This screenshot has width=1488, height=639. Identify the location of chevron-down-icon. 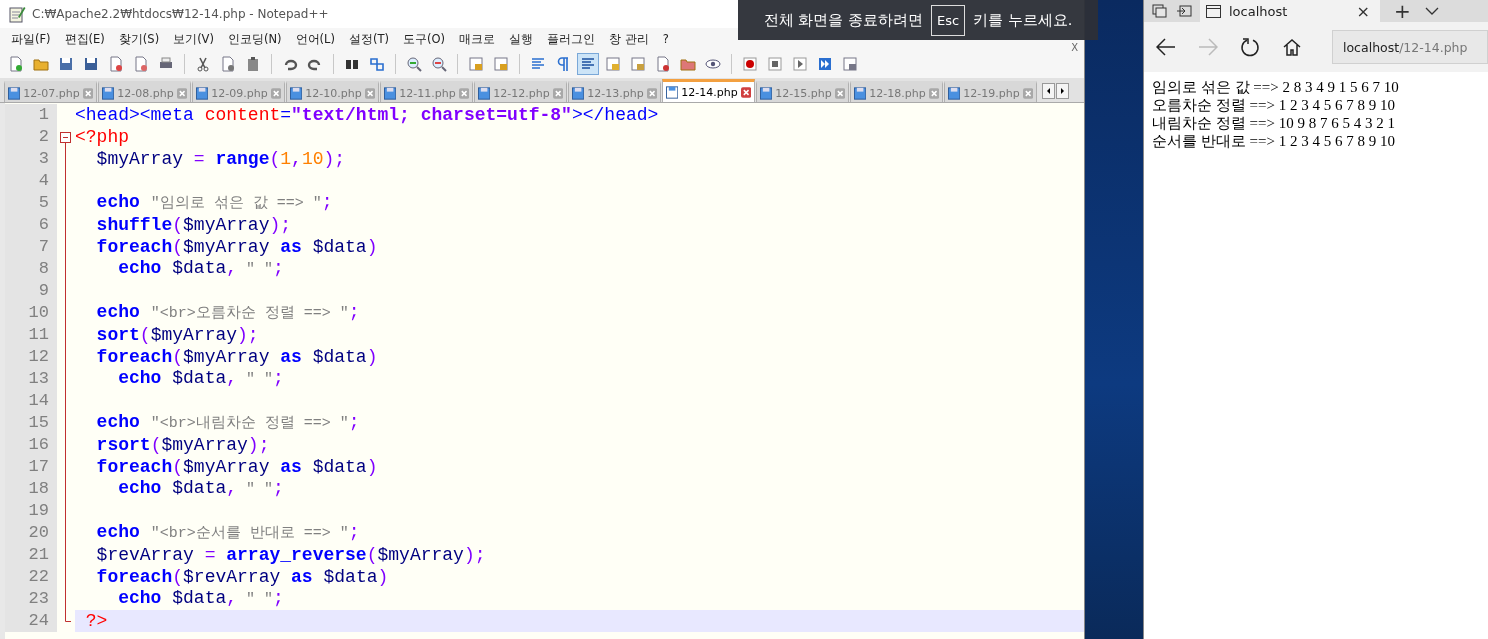
(1431, 11).